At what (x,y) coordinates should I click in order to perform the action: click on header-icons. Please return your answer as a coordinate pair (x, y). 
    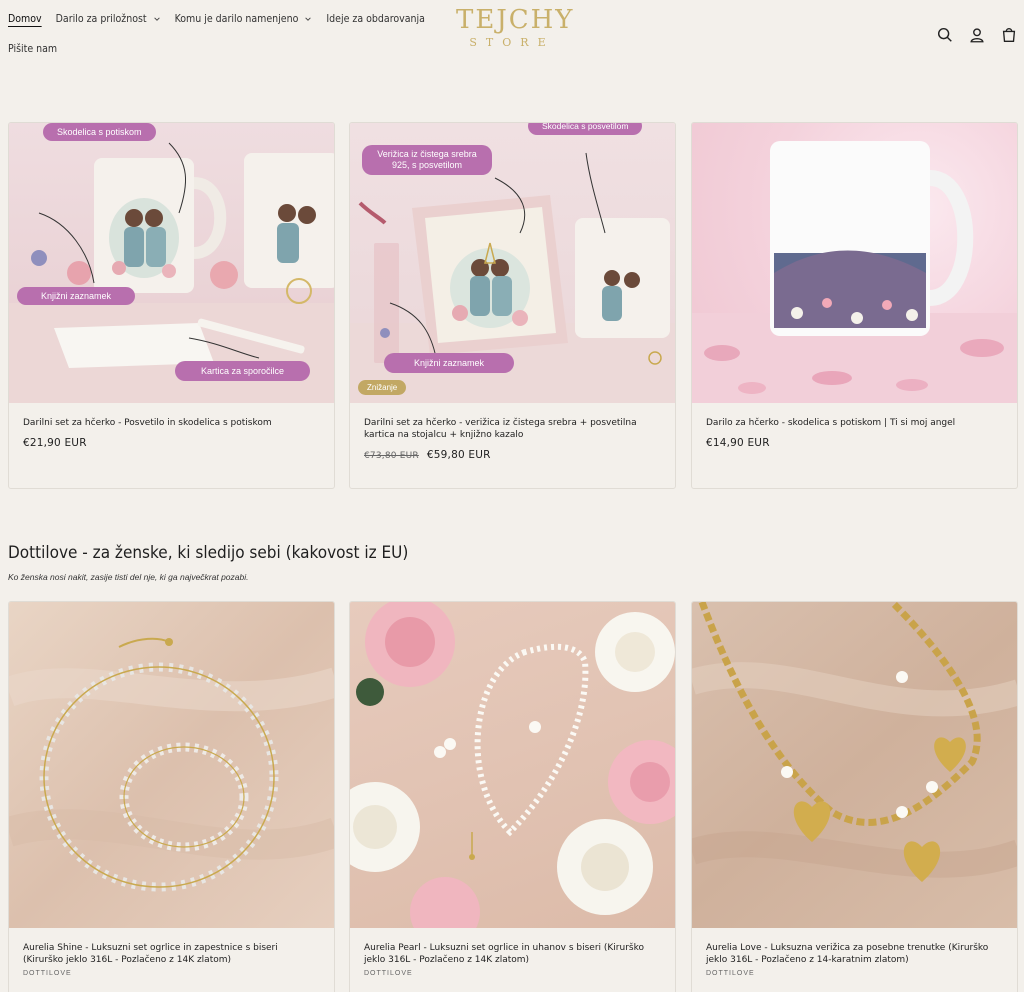
    Looking at the image, I should click on (977, 35).